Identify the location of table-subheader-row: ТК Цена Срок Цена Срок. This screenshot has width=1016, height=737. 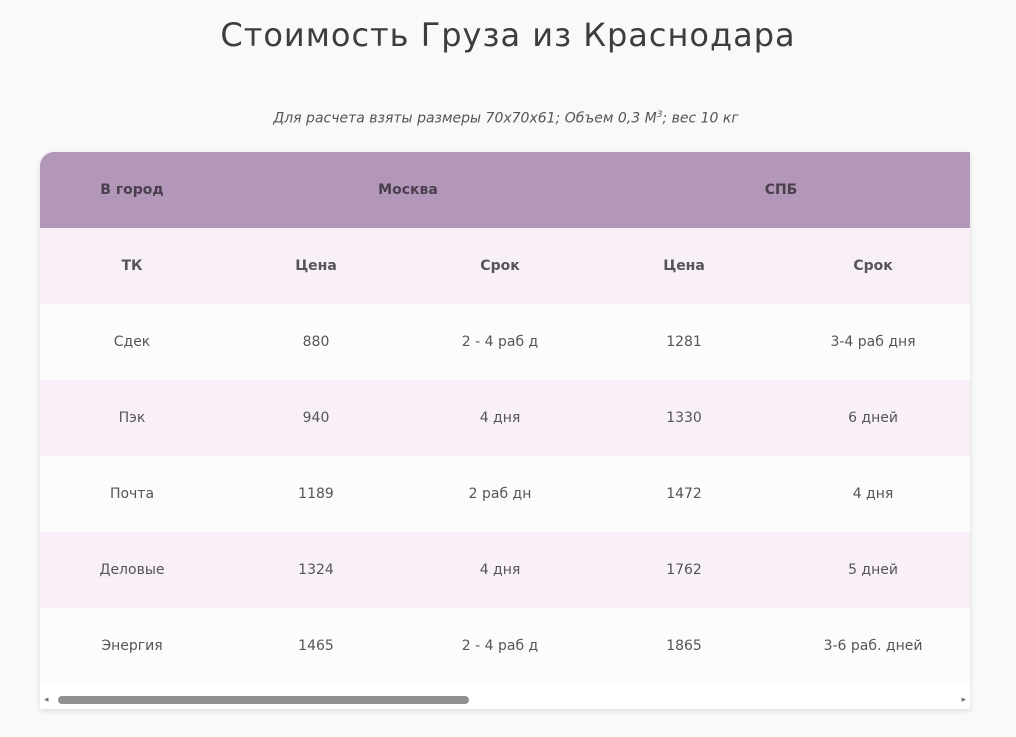
(505, 266).